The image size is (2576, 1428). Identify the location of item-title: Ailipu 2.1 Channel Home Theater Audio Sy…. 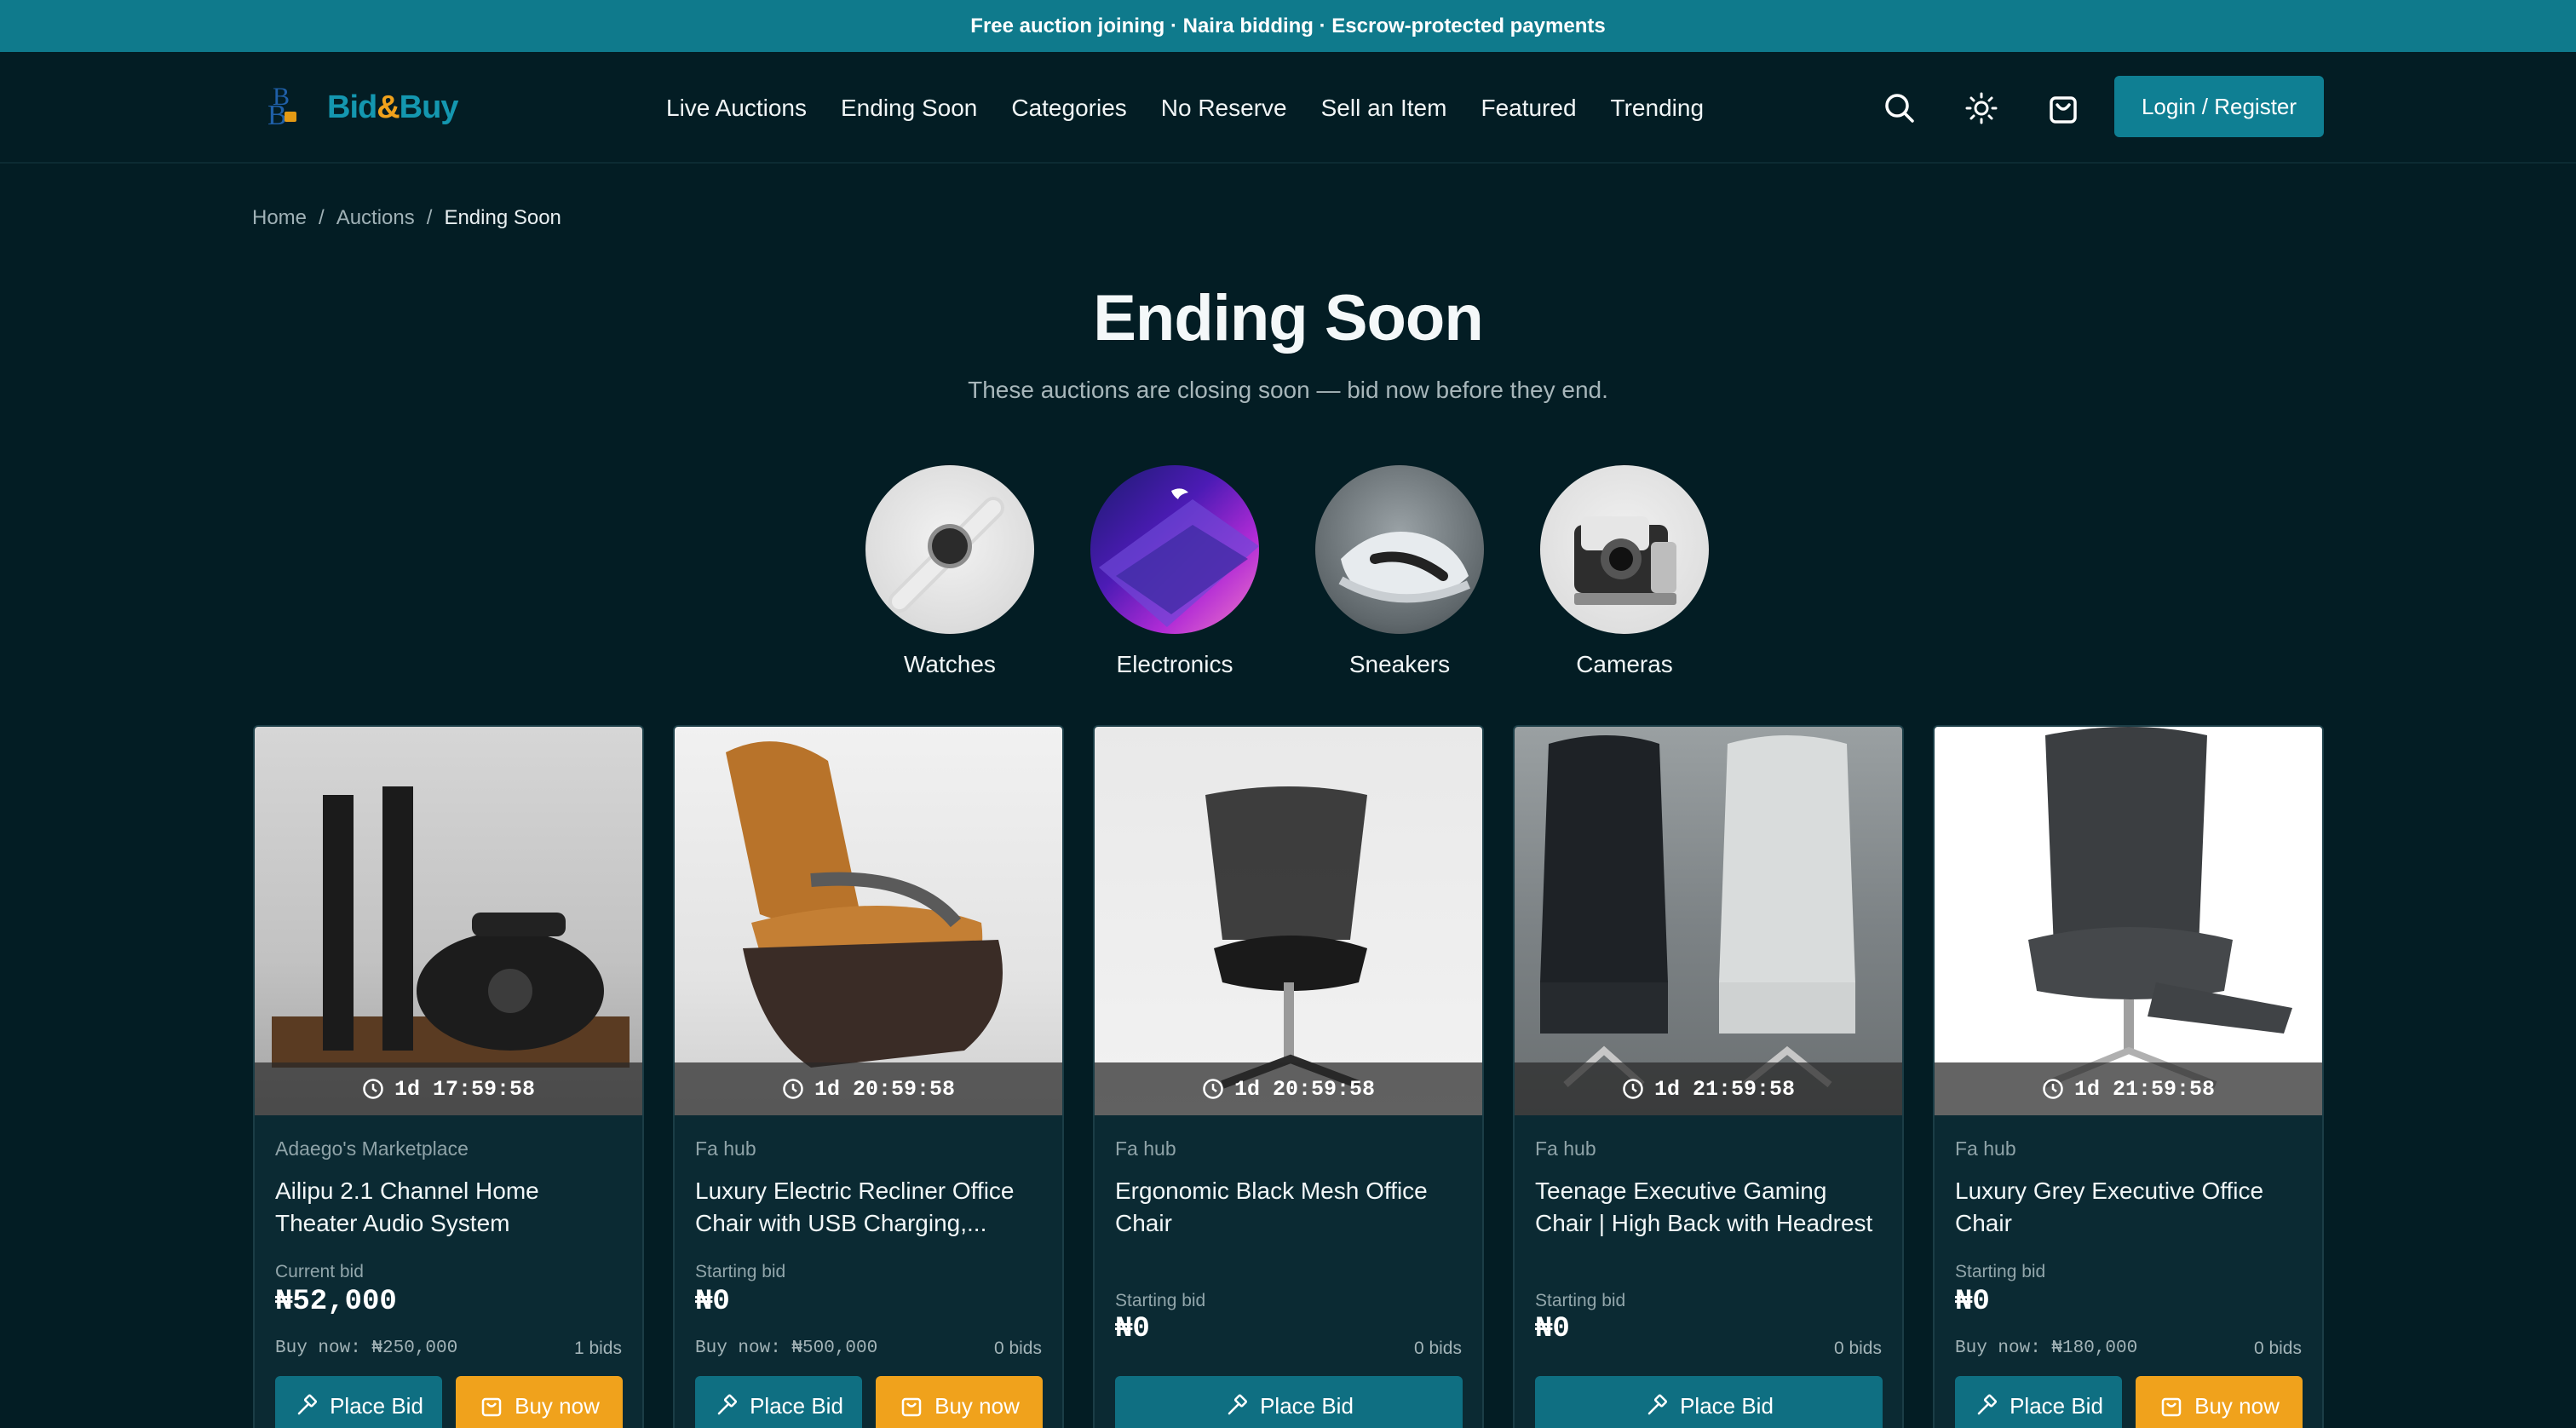
(450, 1207).